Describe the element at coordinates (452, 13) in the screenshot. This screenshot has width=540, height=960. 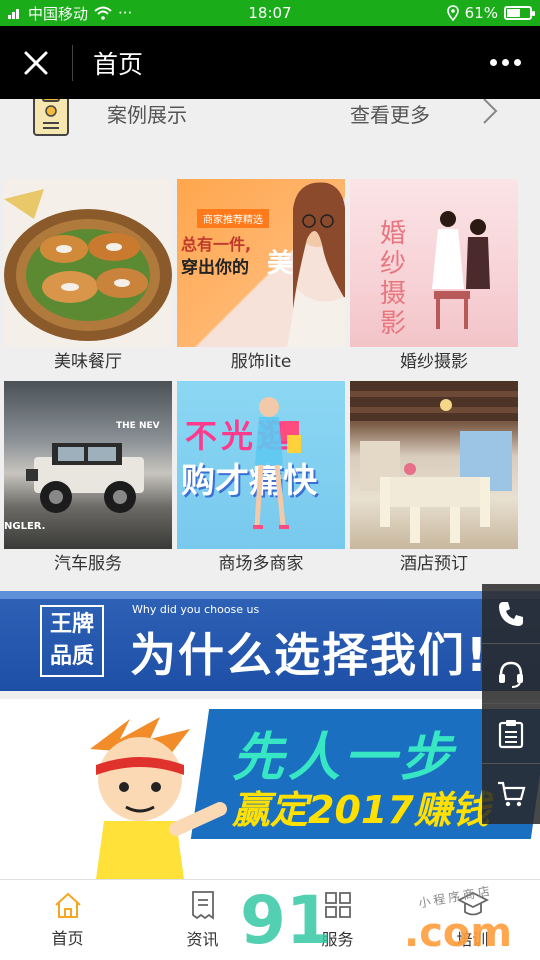
I see `location-icon` at that location.